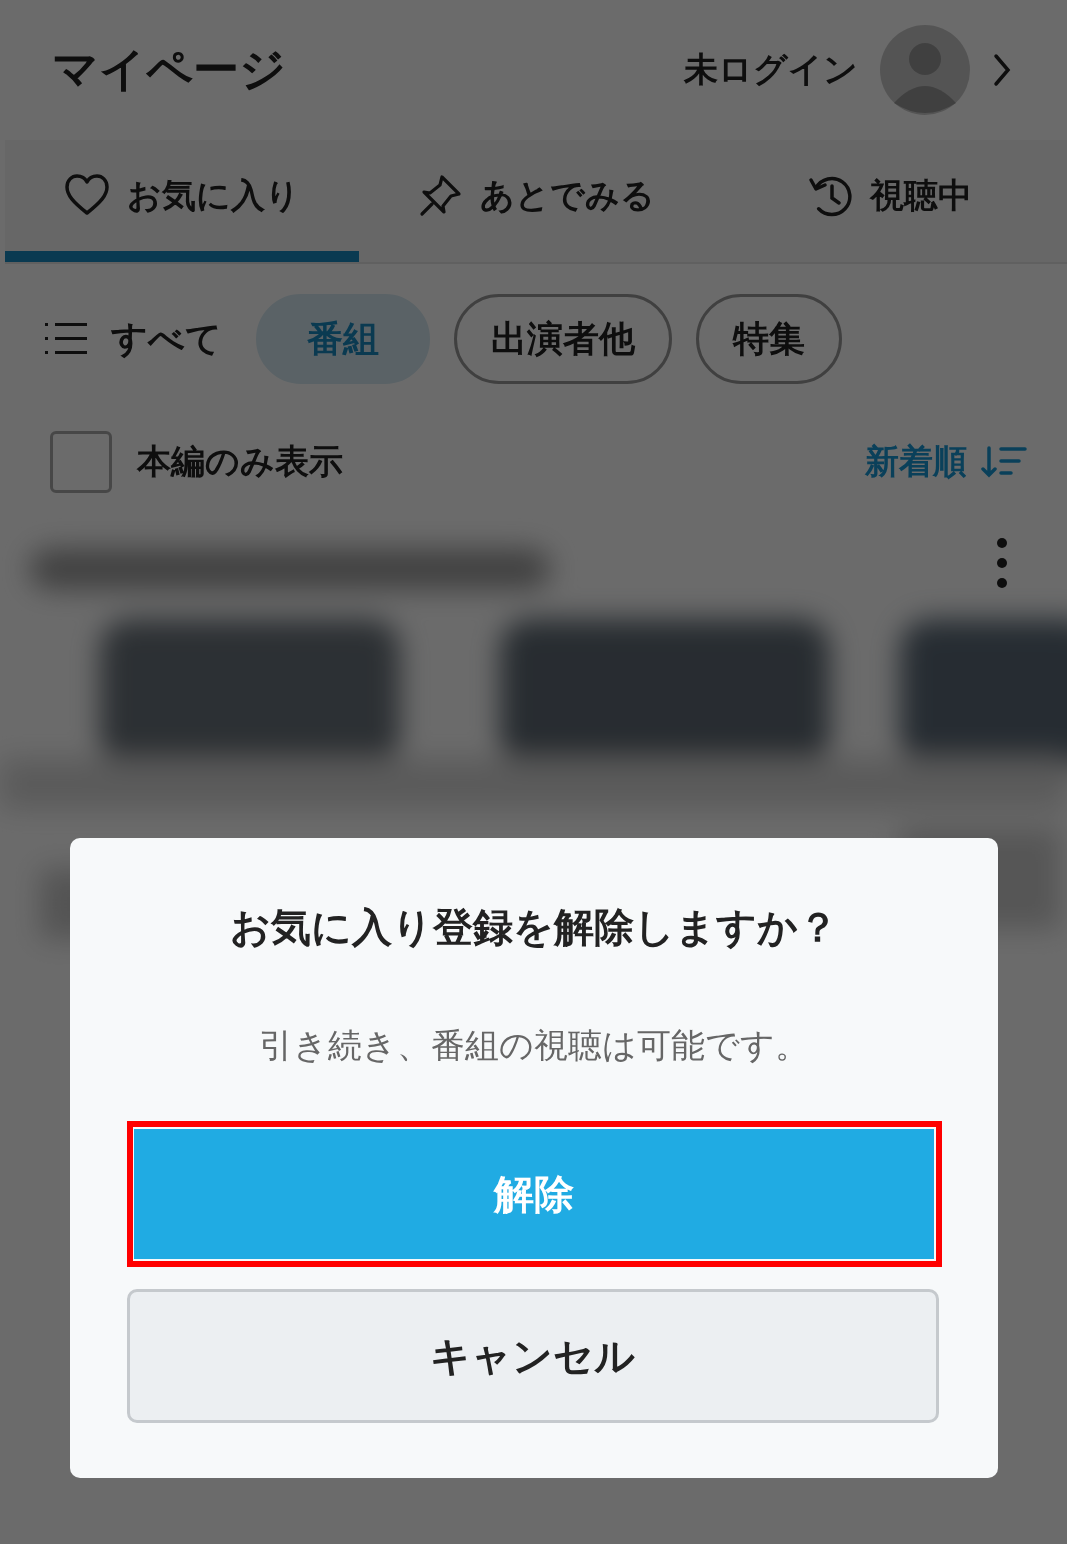  I want to click on tab: あとでみる, so click(536, 201).